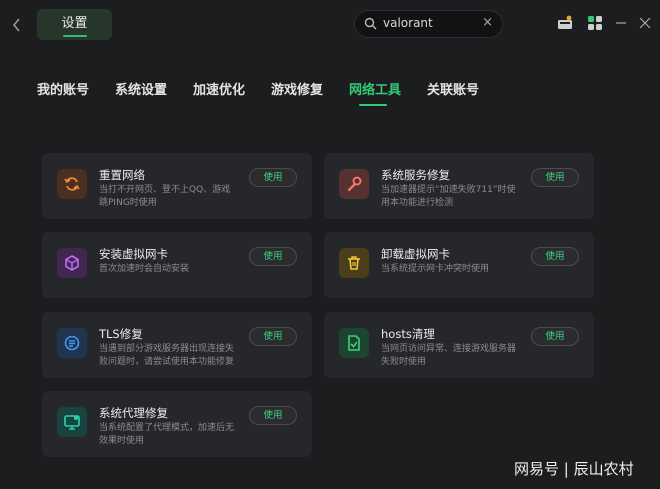 The height and width of the screenshot is (489, 660). What do you see at coordinates (453, 88) in the screenshot?
I see `tab-linked-accounts: 关联账号` at bounding box center [453, 88].